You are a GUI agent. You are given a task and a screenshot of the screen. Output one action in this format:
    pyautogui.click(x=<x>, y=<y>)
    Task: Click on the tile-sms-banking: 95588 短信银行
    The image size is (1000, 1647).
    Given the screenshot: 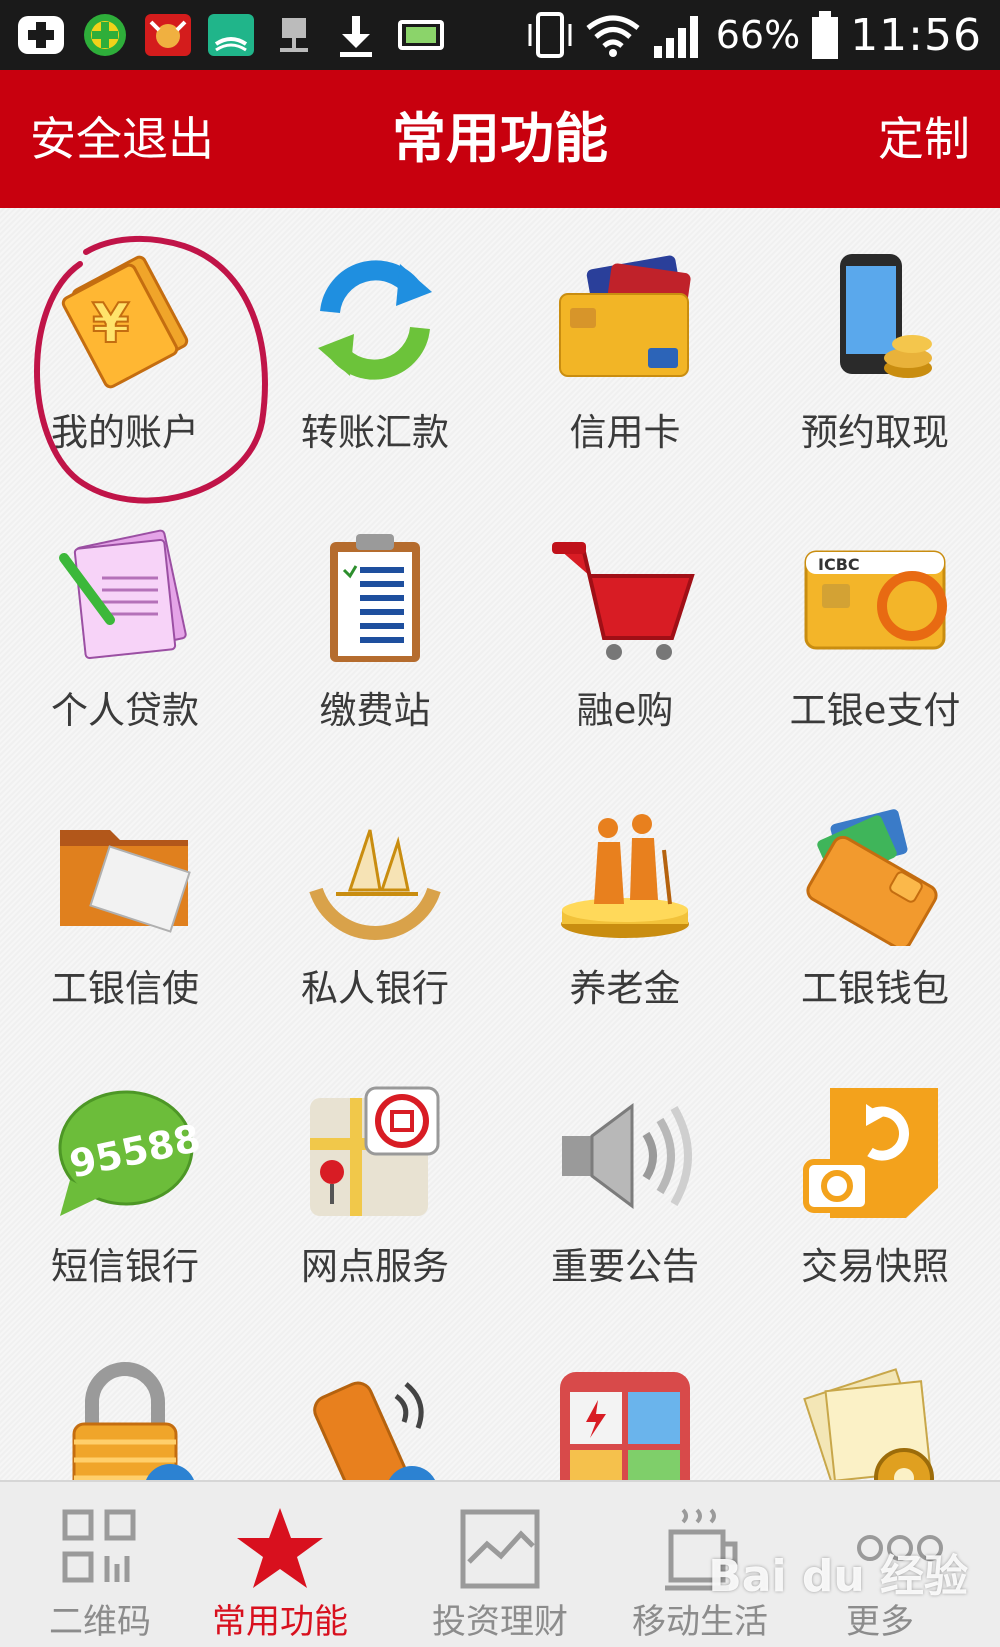 What is the action you would take?
    pyautogui.click(x=125, y=1181)
    